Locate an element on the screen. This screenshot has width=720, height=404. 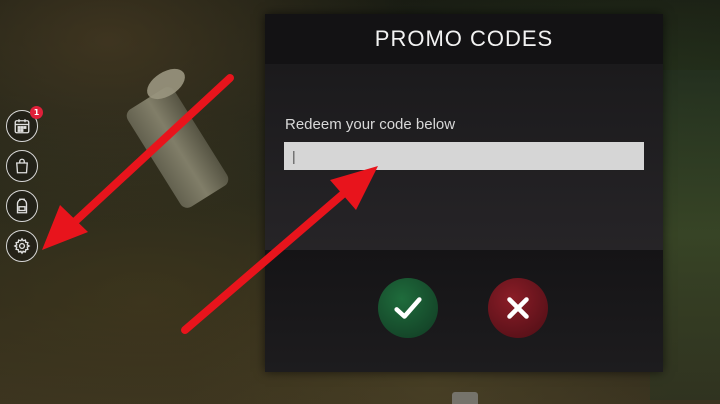
promo-code-input is located at coordinates (464, 156).